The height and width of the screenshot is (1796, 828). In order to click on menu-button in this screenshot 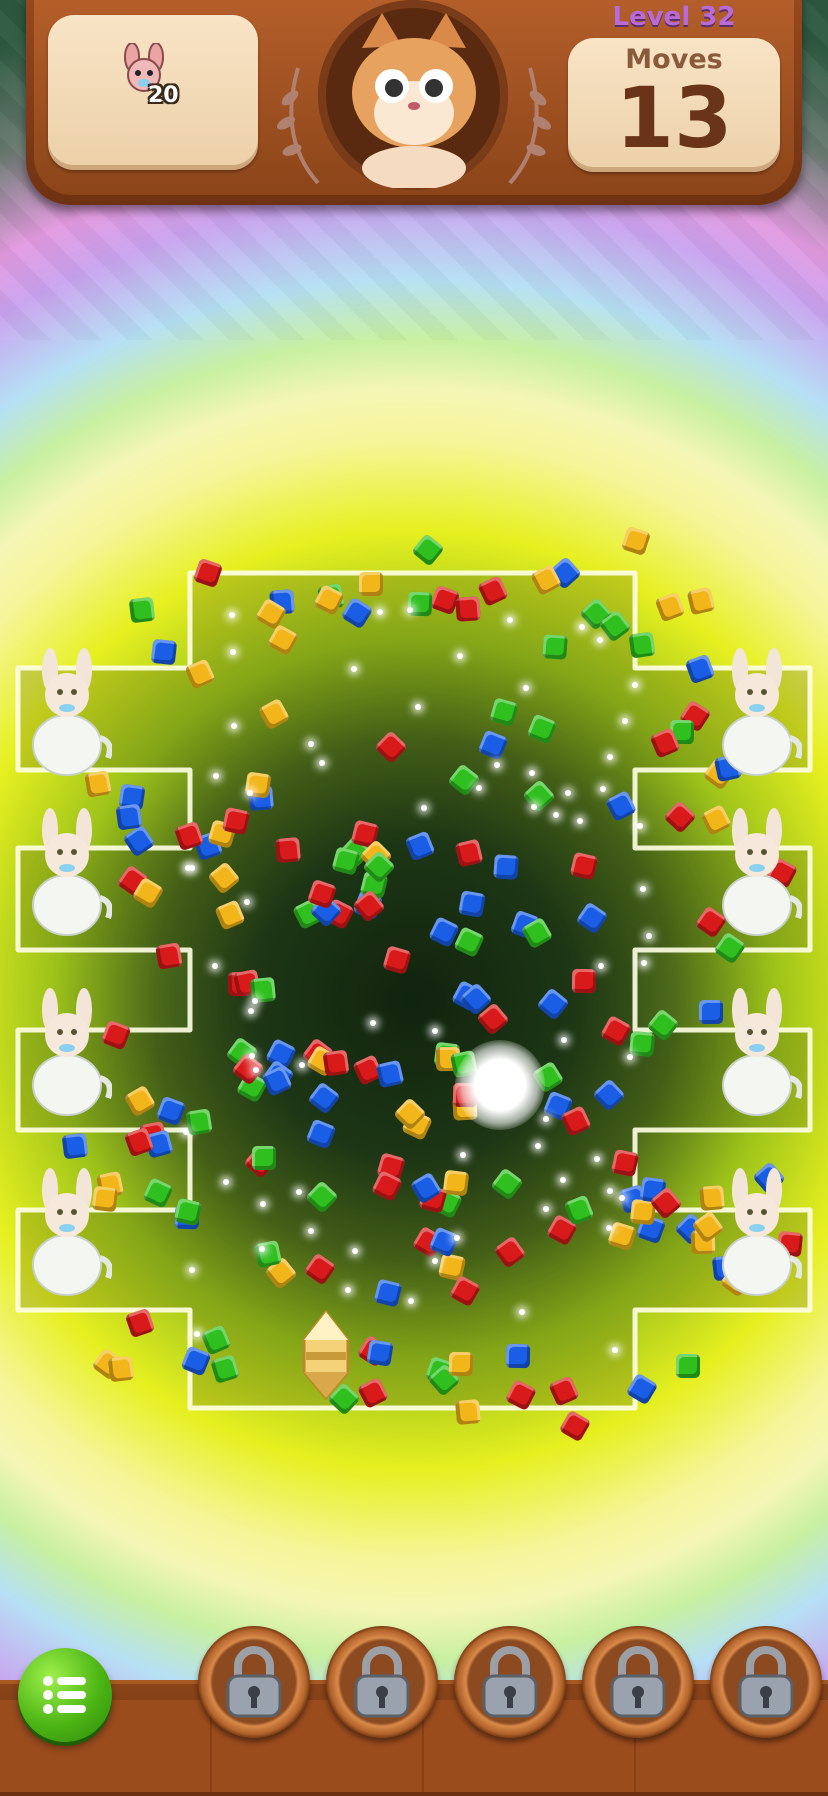, I will do `click(65, 1695)`.